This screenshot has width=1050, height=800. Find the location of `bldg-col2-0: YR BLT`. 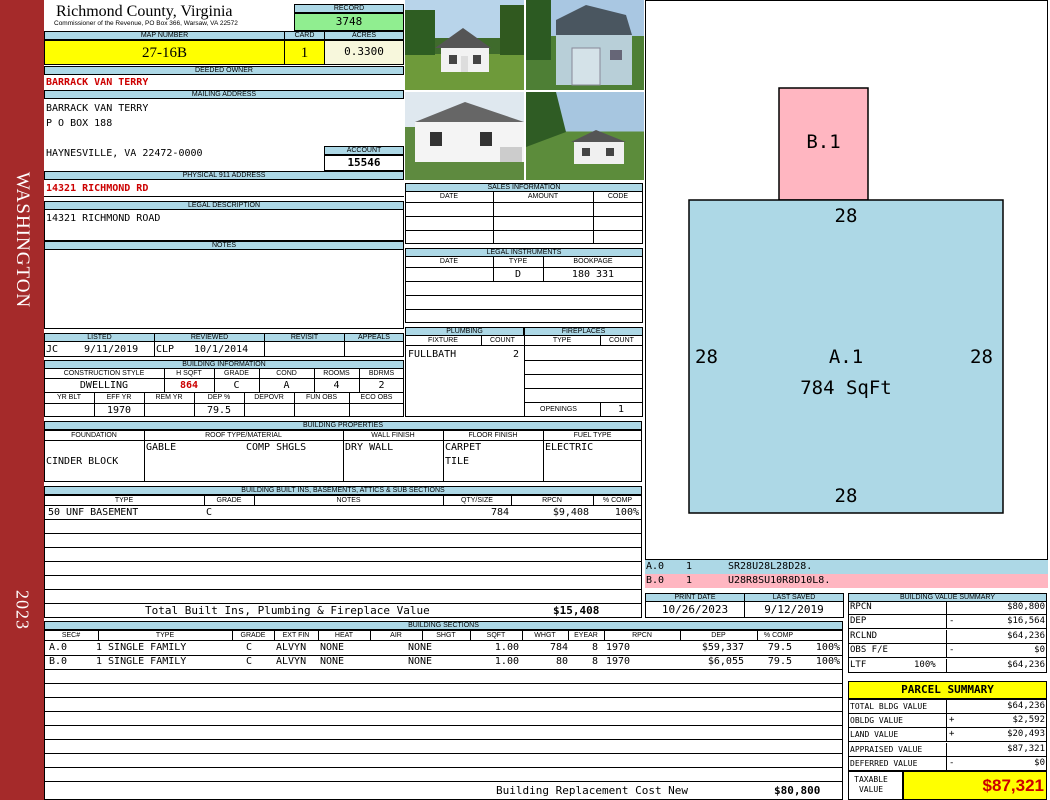

bldg-col2-0: YR BLT is located at coordinates (69, 397).